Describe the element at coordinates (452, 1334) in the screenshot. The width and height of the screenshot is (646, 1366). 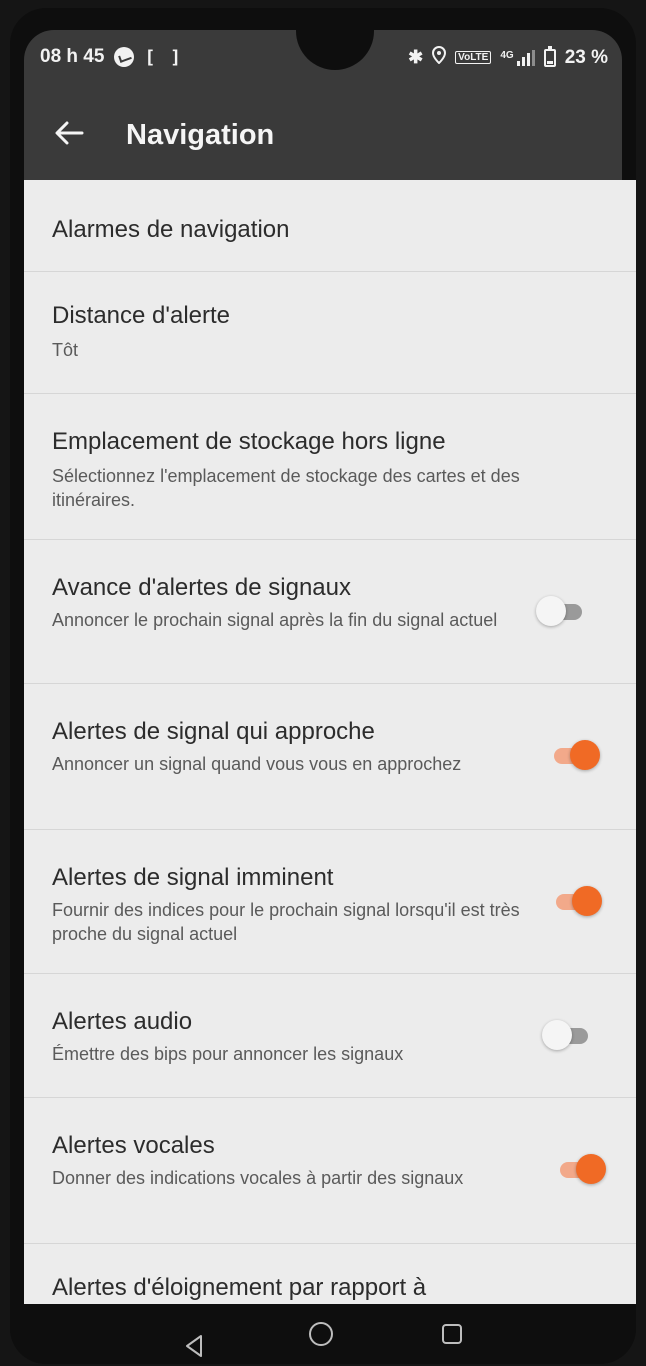
I see `recents-square-icon` at that location.